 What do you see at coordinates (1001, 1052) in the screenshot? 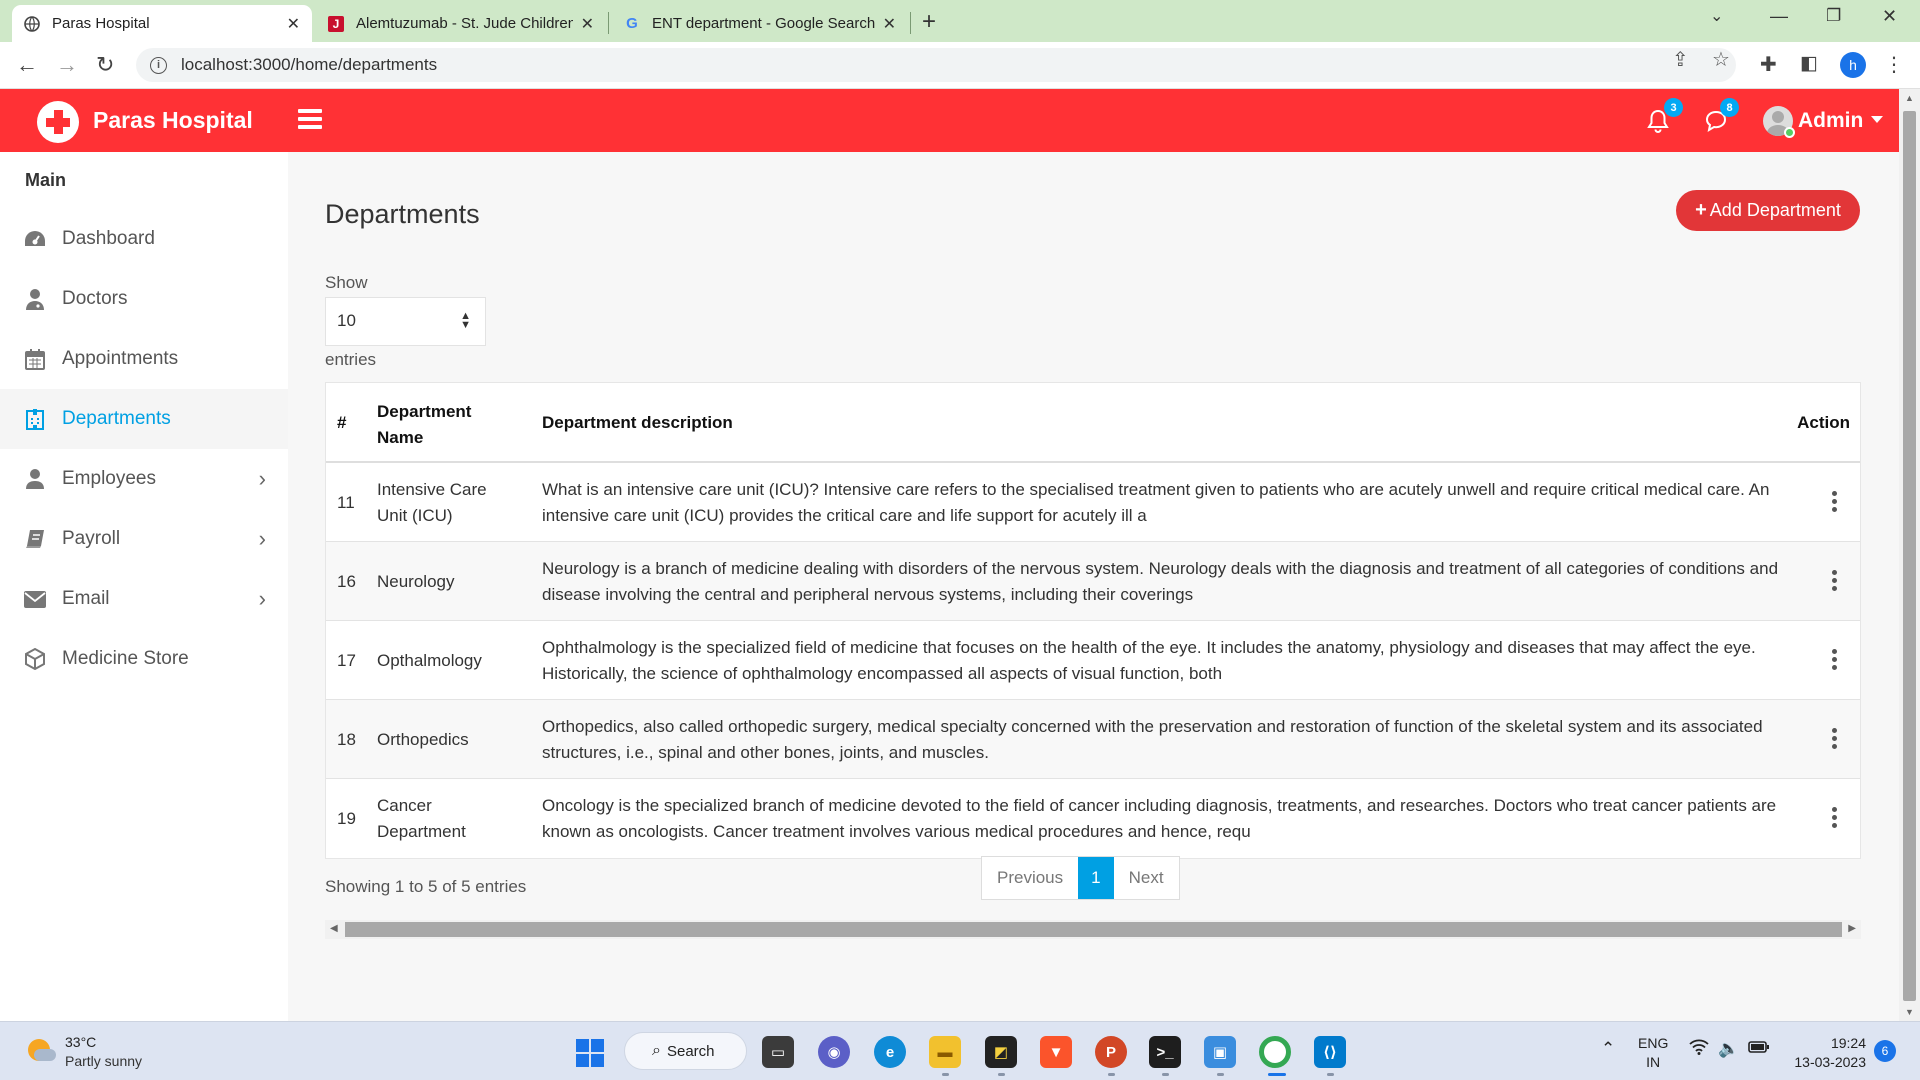
I see `sticky-notes-icon: ◩` at bounding box center [1001, 1052].